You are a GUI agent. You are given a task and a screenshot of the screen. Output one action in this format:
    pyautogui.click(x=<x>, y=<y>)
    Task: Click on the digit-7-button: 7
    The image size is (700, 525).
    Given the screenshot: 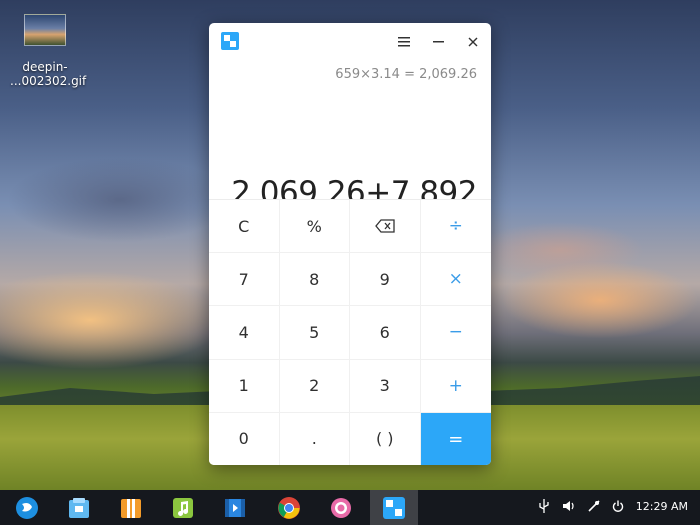 What is the action you would take?
    pyautogui.click(x=244, y=280)
    